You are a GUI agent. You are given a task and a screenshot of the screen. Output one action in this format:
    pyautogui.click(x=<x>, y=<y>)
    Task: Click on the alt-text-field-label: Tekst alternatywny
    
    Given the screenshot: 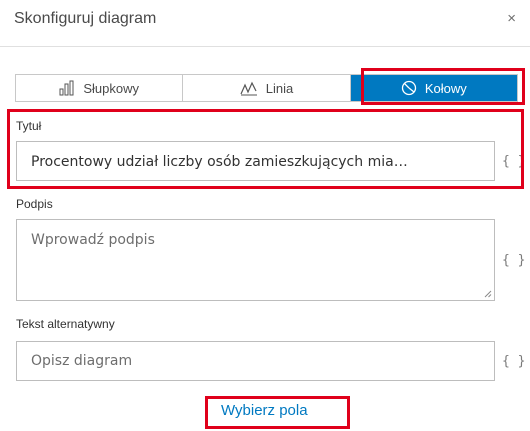 What is the action you would take?
    pyautogui.click(x=65, y=324)
    